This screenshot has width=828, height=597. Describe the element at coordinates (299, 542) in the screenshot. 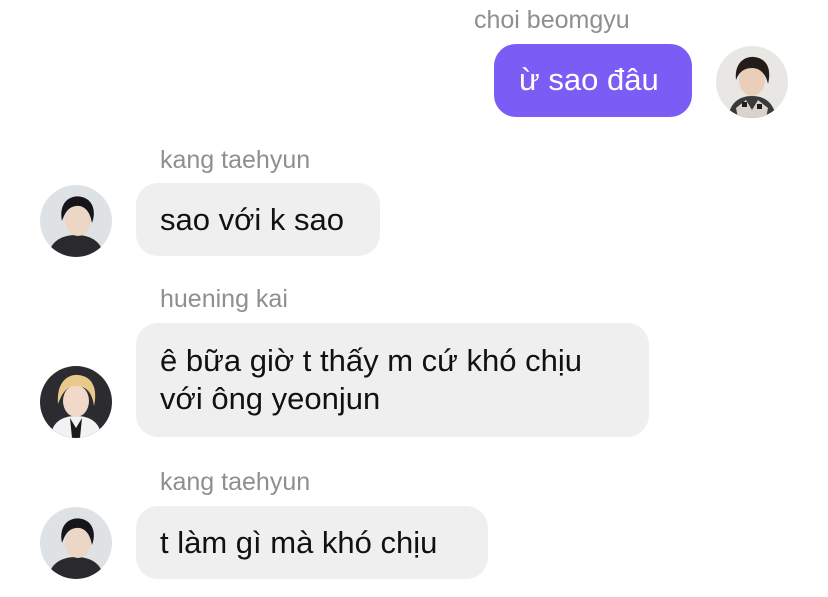

I see `message-text: t làm gì mà khó chịu` at that location.